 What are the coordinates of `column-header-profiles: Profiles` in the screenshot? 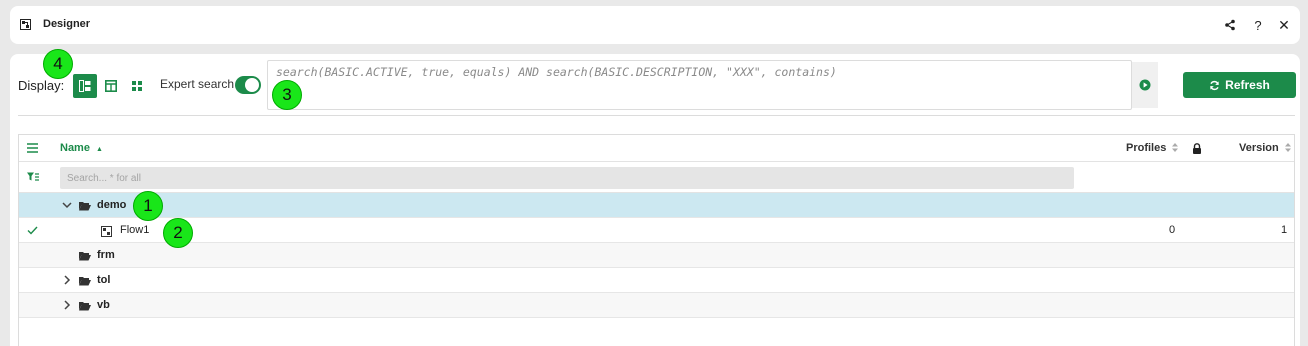 It's located at (1152, 148).